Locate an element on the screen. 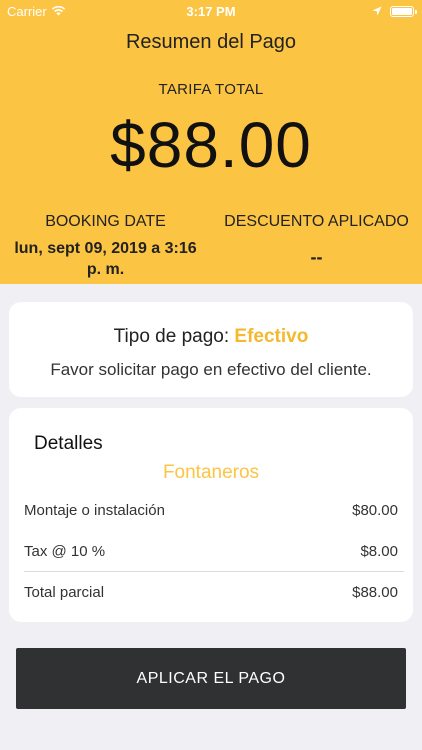  booking-date-label: BOOKING DATE is located at coordinates (105, 221).